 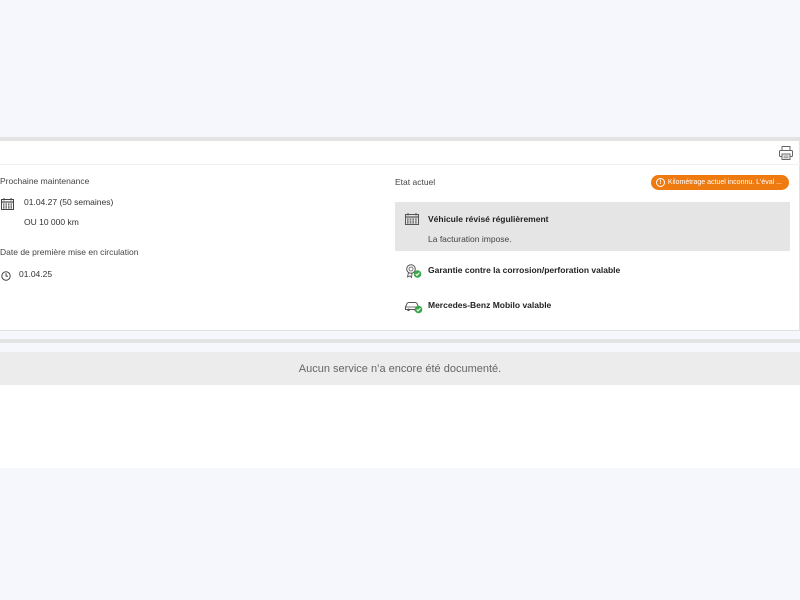 What do you see at coordinates (400, 368) in the screenshot?
I see `services-empty-state: Aucun service n’a encore été documenté.` at bounding box center [400, 368].